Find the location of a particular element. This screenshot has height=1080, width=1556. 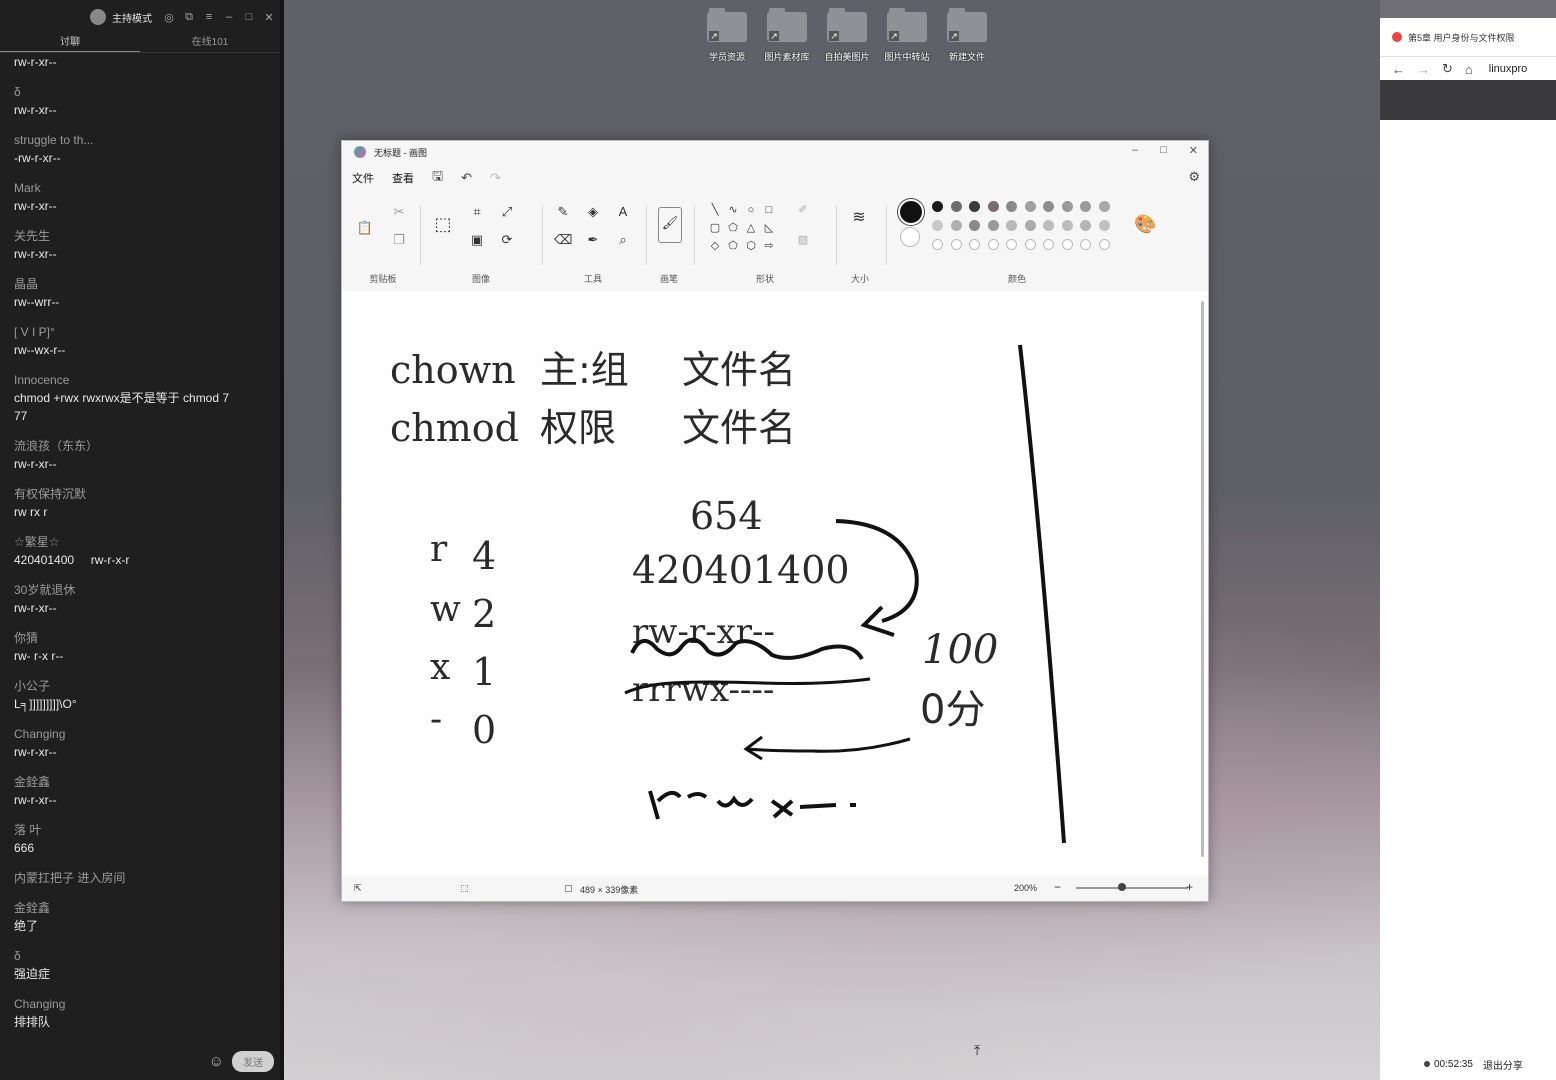

outline-icon: ✐ is located at coordinates (803, 210).